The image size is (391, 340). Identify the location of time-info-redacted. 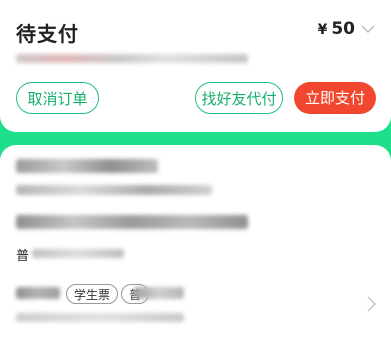
(132, 222).